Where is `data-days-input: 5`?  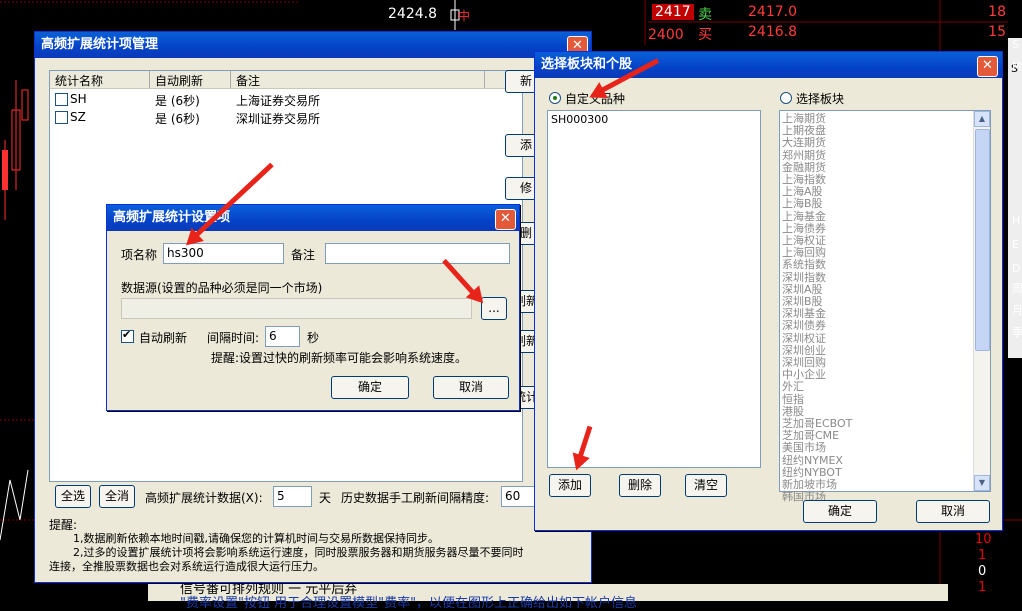
data-days-input: 5 is located at coordinates (292, 496).